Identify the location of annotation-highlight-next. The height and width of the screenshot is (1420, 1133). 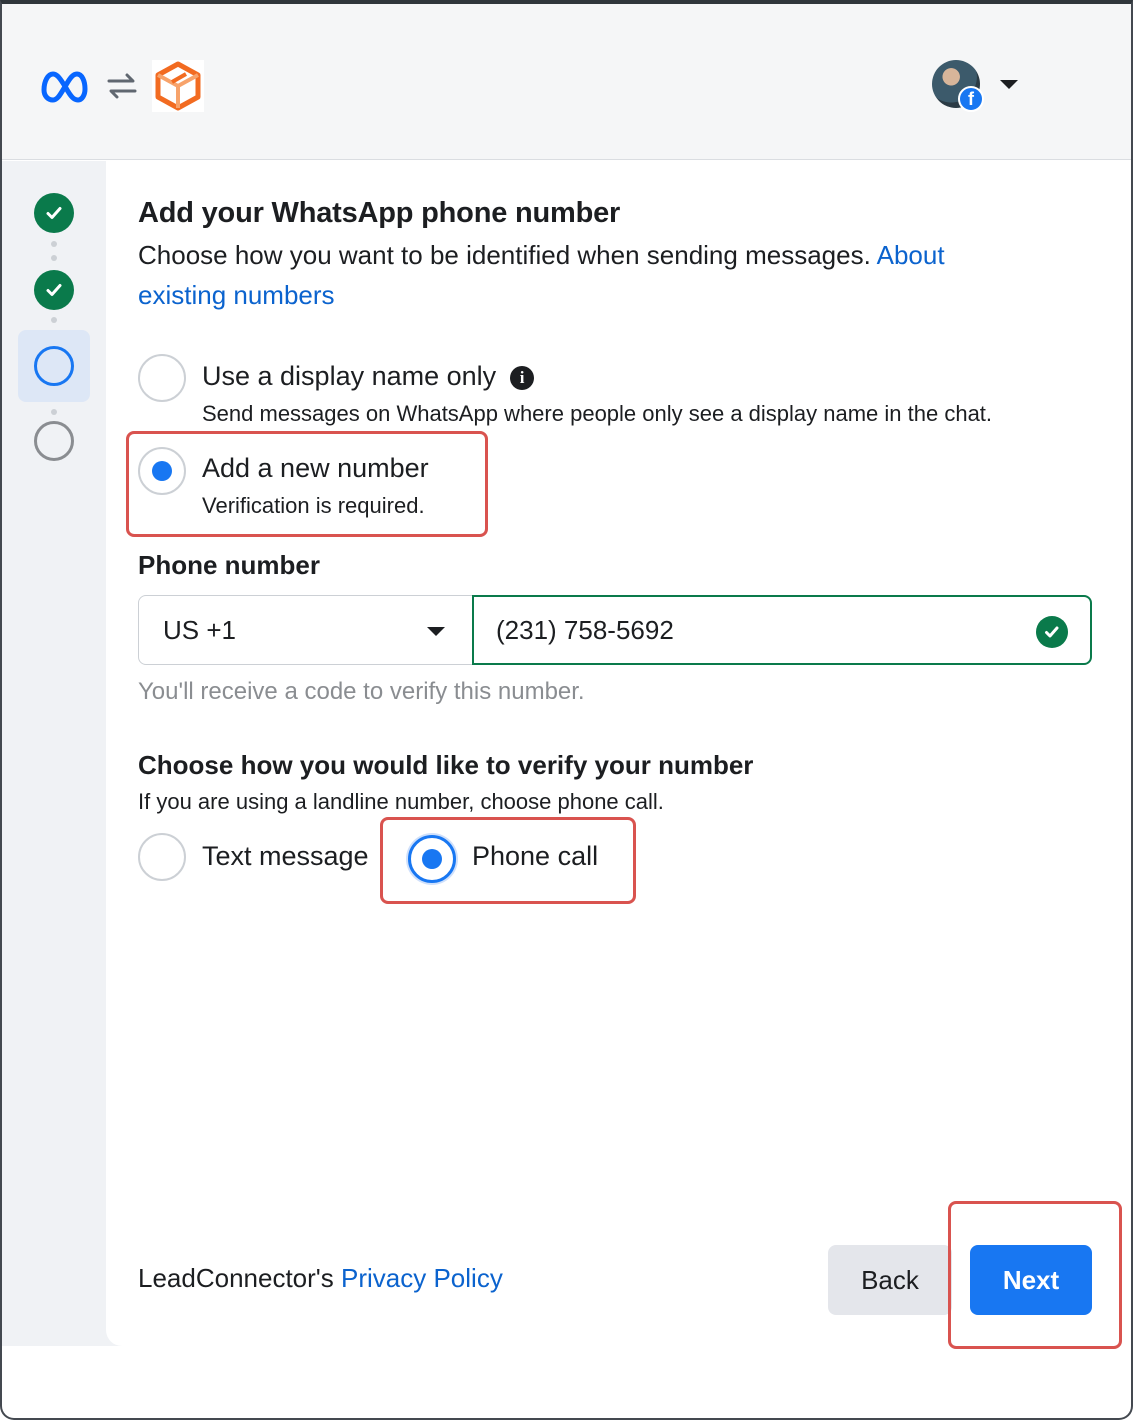
(1035, 1275).